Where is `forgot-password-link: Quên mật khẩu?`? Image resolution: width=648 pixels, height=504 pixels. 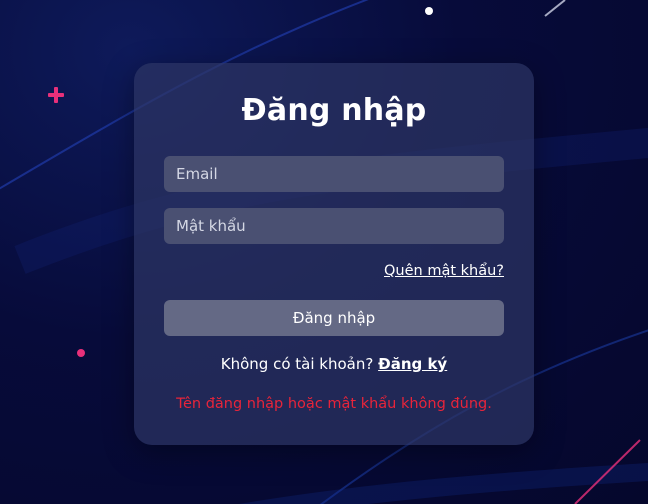
forgot-password-link: Quên mật khẩu? is located at coordinates (444, 271).